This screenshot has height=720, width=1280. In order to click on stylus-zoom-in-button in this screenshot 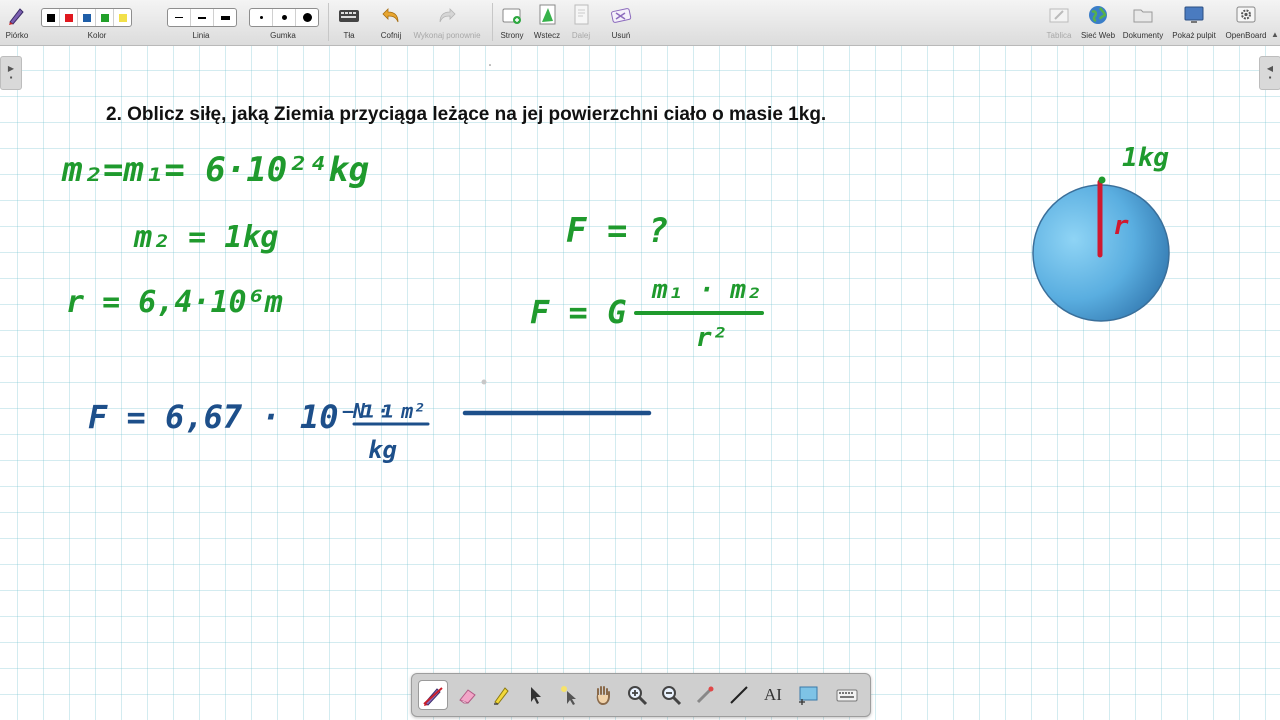, I will do `click(637, 695)`.